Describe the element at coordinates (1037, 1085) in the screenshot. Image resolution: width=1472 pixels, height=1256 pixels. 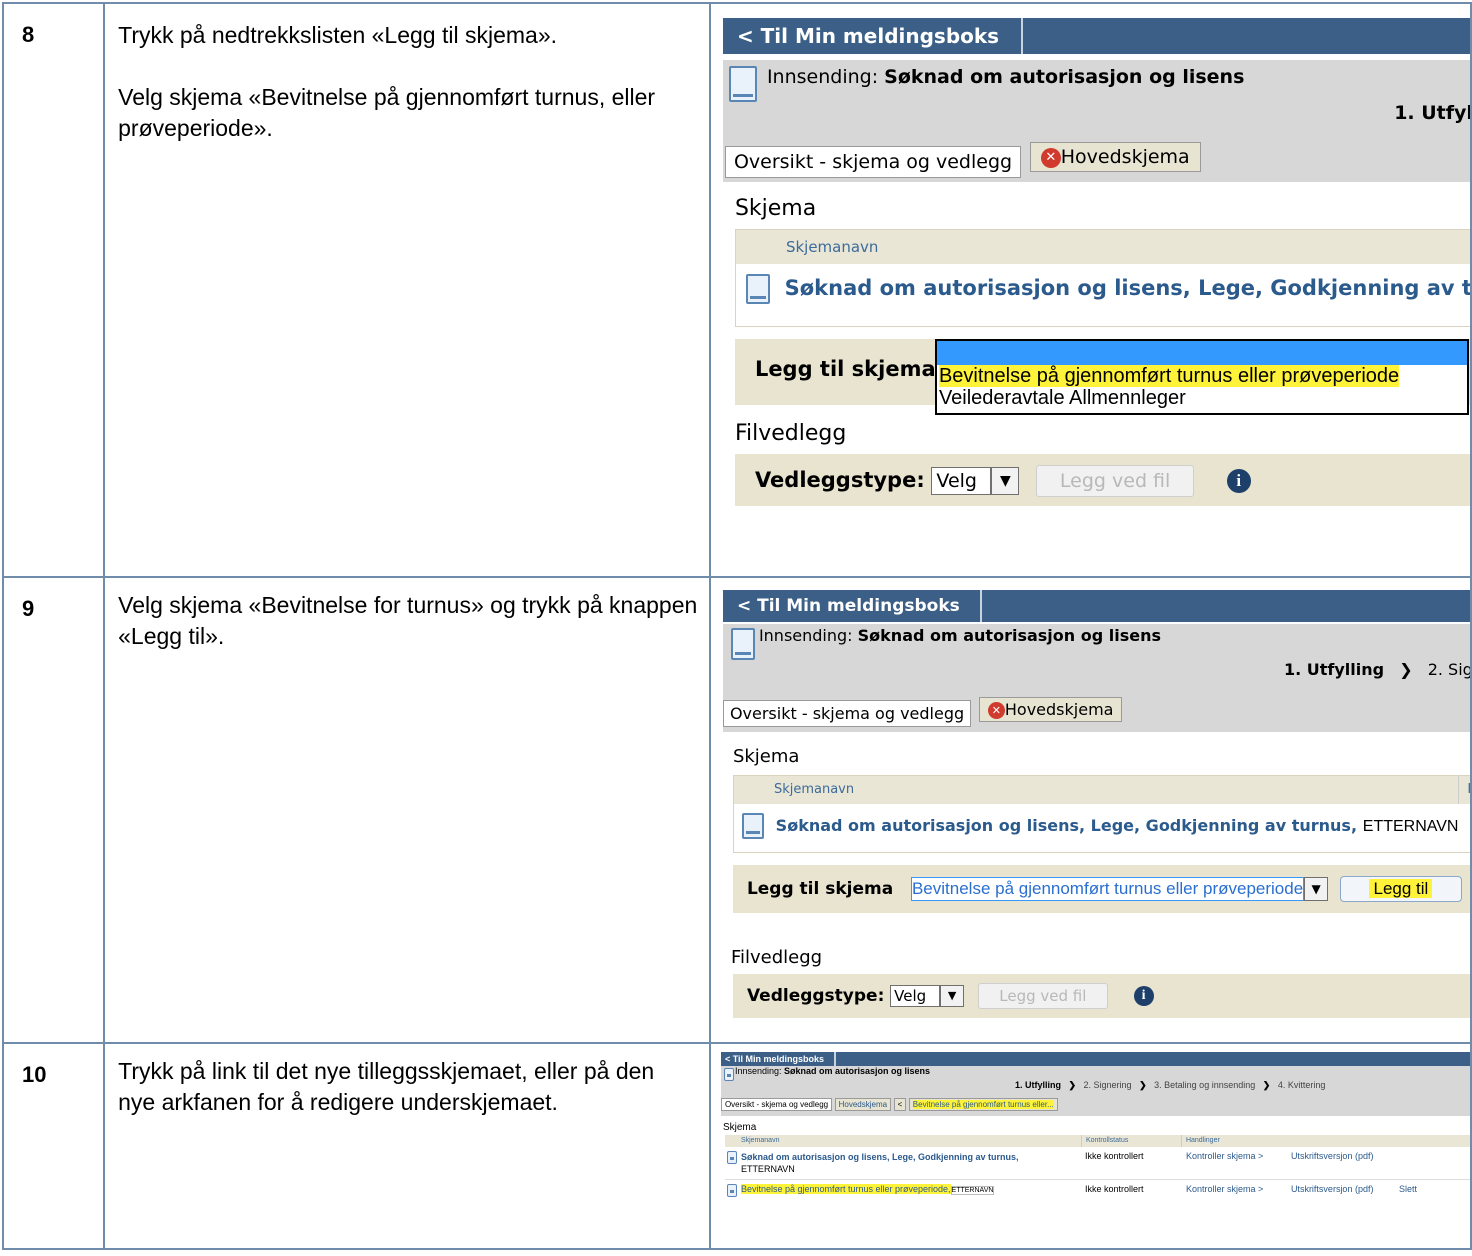
I see `progress-step: 1. Utfylling` at that location.